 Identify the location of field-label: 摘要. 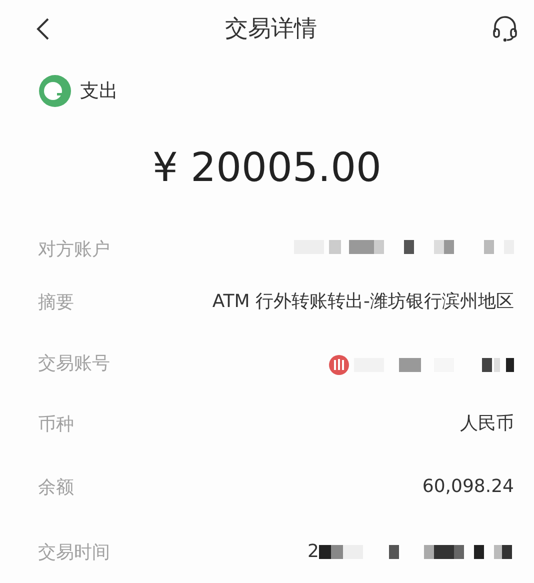
(56, 303).